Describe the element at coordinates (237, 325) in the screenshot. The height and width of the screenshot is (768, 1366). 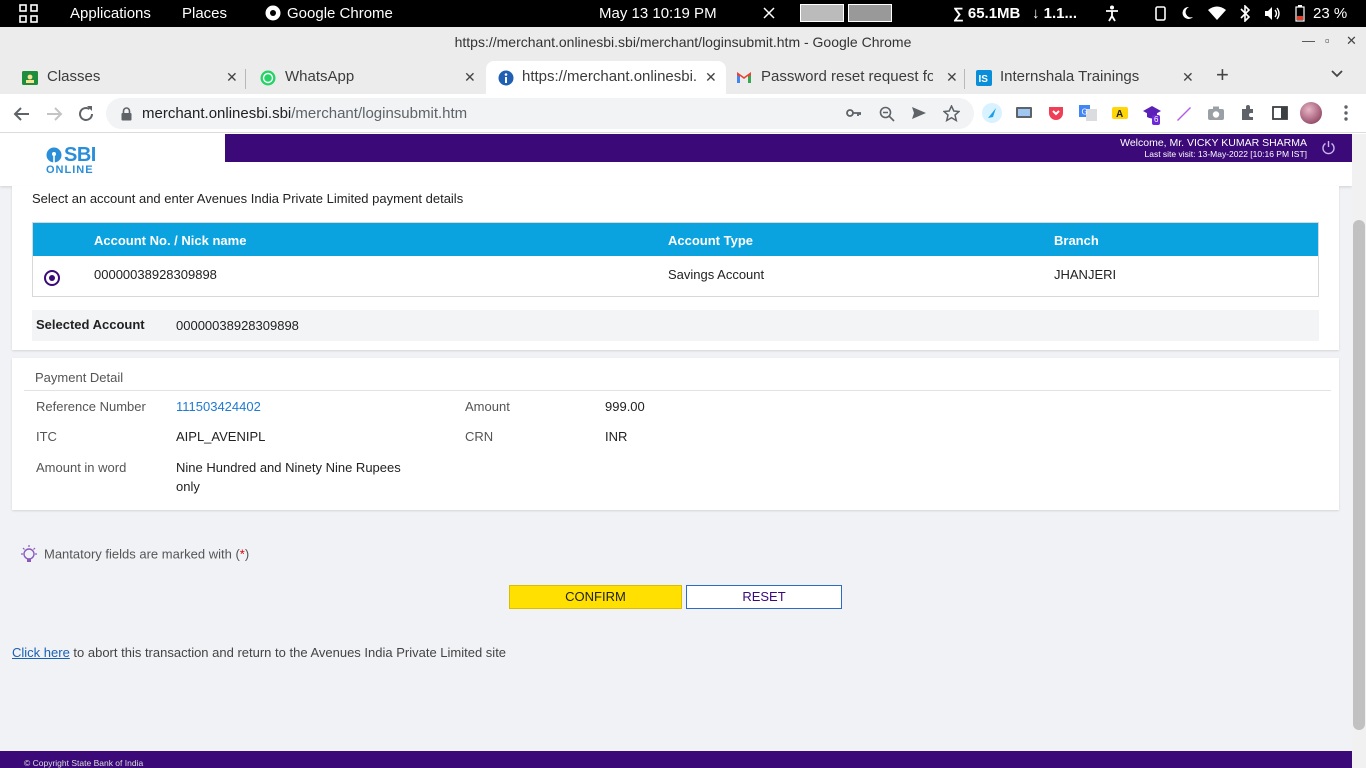
I see `selected-account-value: 00000038928309898` at that location.